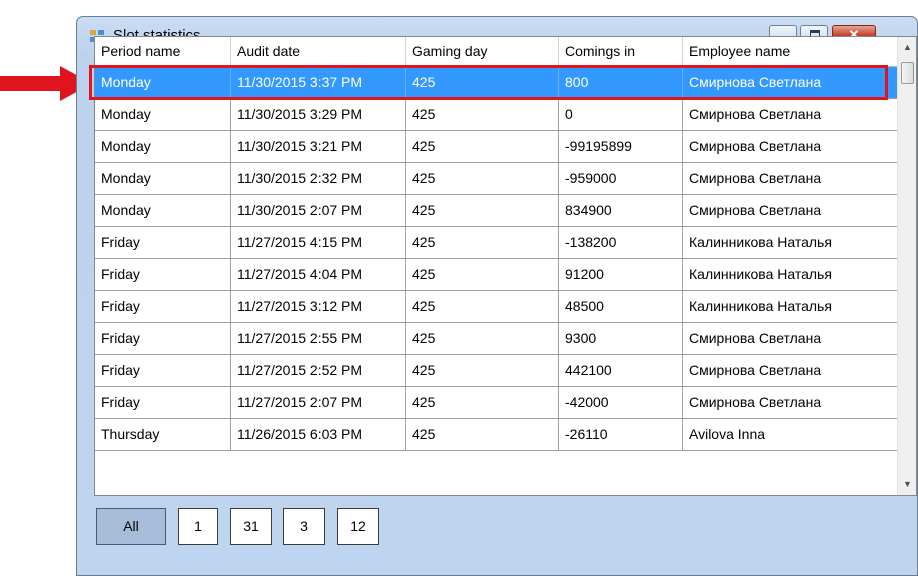 This screenshot has width=918, height=576. Describe the element at coordinates (163, 434) in the screenshot. I see `cell-period-name: Thursday` at that location.